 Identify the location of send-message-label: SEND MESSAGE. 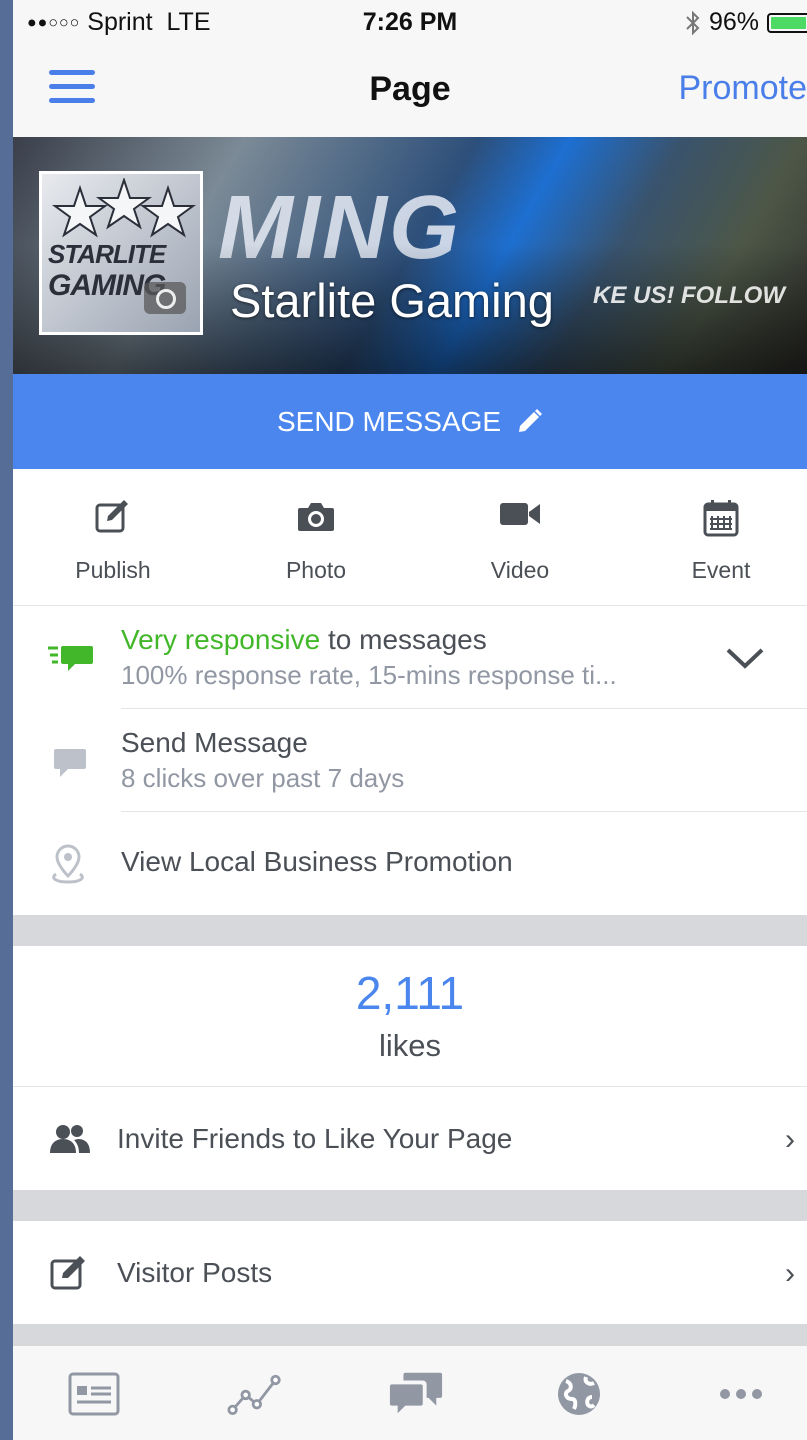
(389, 421).